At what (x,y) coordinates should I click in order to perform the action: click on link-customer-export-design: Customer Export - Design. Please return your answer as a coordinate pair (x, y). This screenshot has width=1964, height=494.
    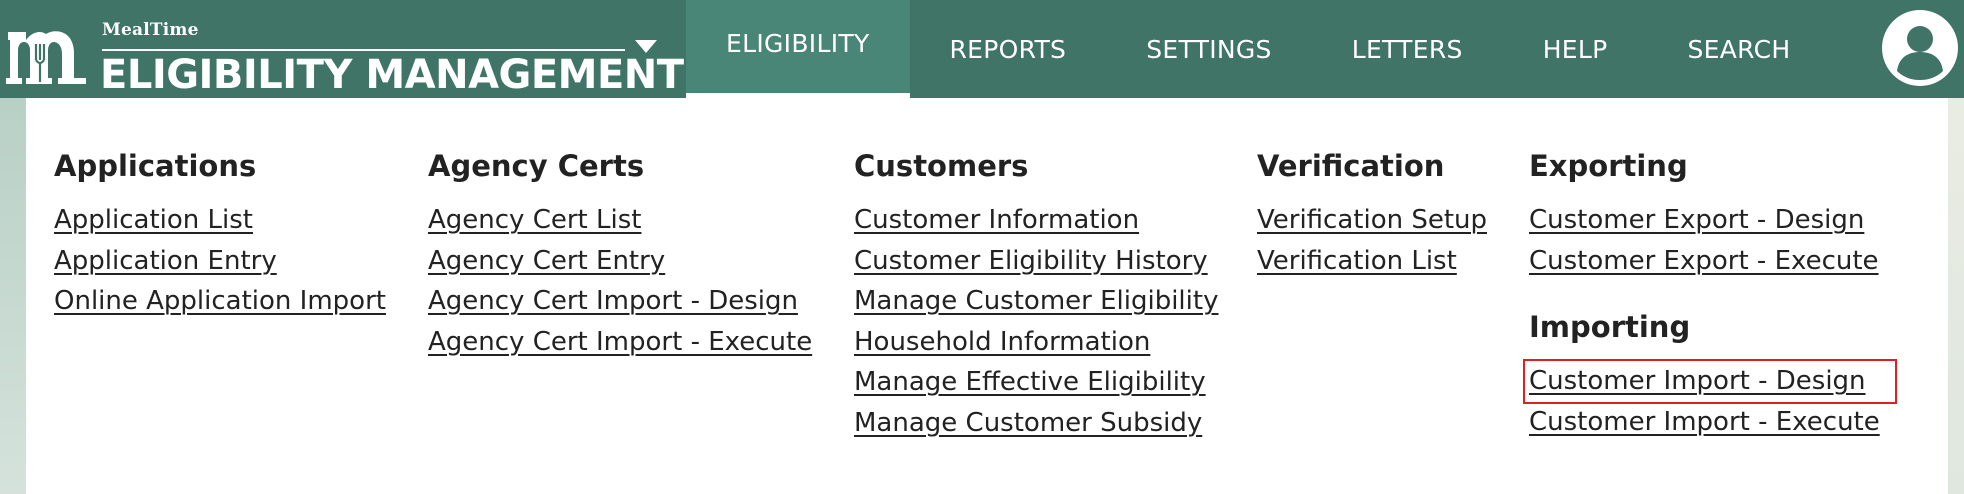
    Looking at the image, I should click on (1712, 220).